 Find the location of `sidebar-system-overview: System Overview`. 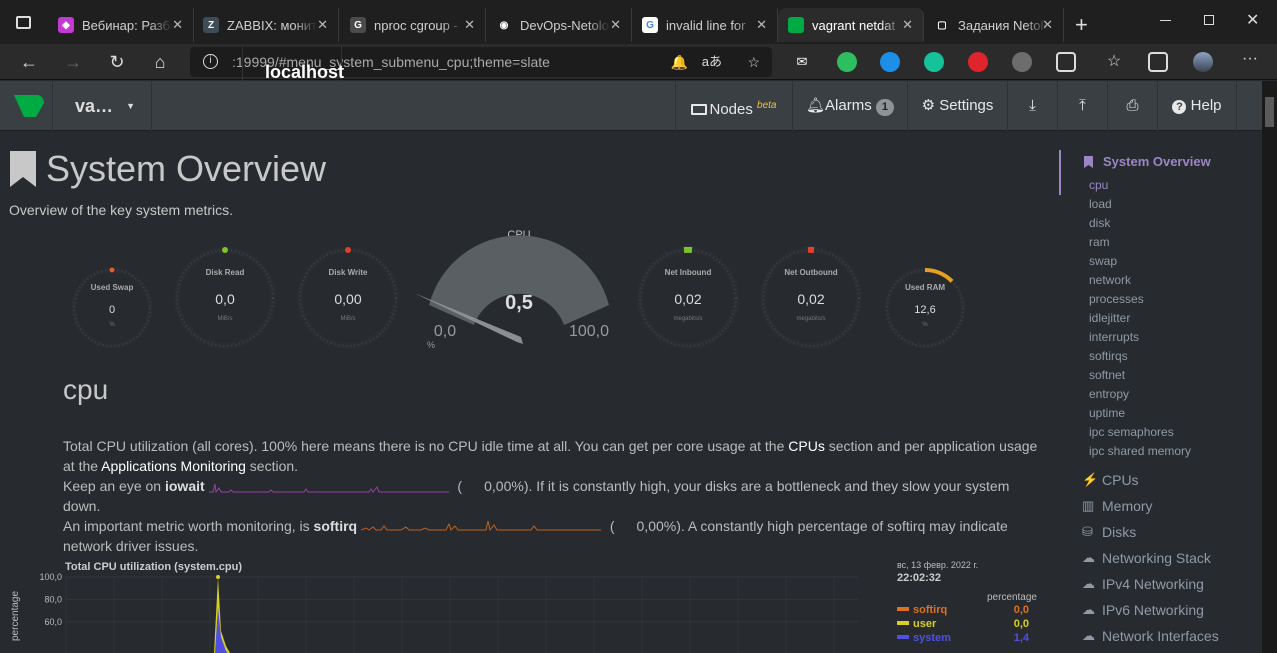

sidebar-system-overview: System Overview is located at coordinates (1165, 162).